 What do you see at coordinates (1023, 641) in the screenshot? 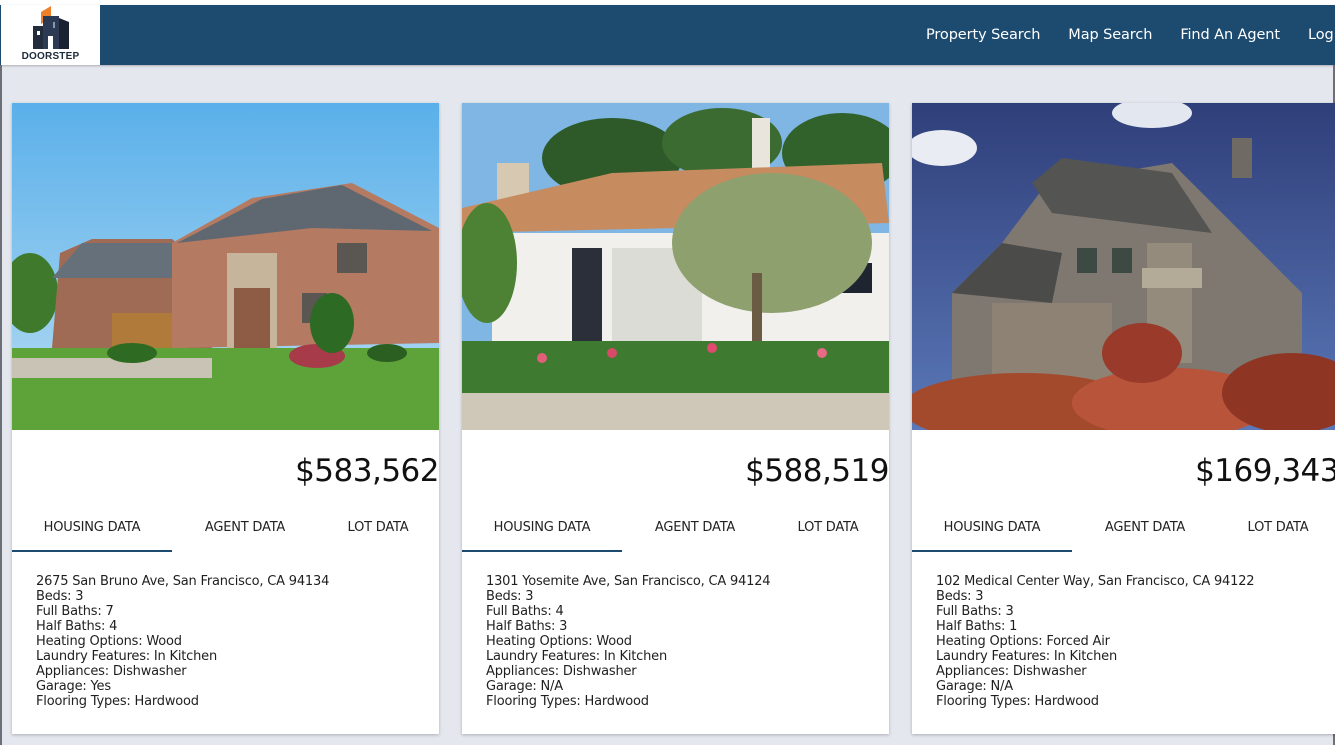
I see `heating-options: Heating Options: Forced Air` at bounding box center [1023, 641].